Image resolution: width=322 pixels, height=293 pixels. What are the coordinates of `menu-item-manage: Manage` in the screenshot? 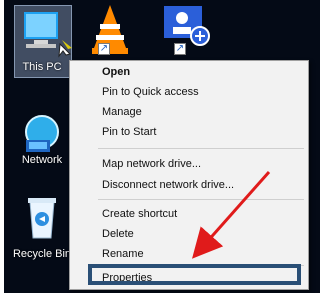 It's located at (122, 112).